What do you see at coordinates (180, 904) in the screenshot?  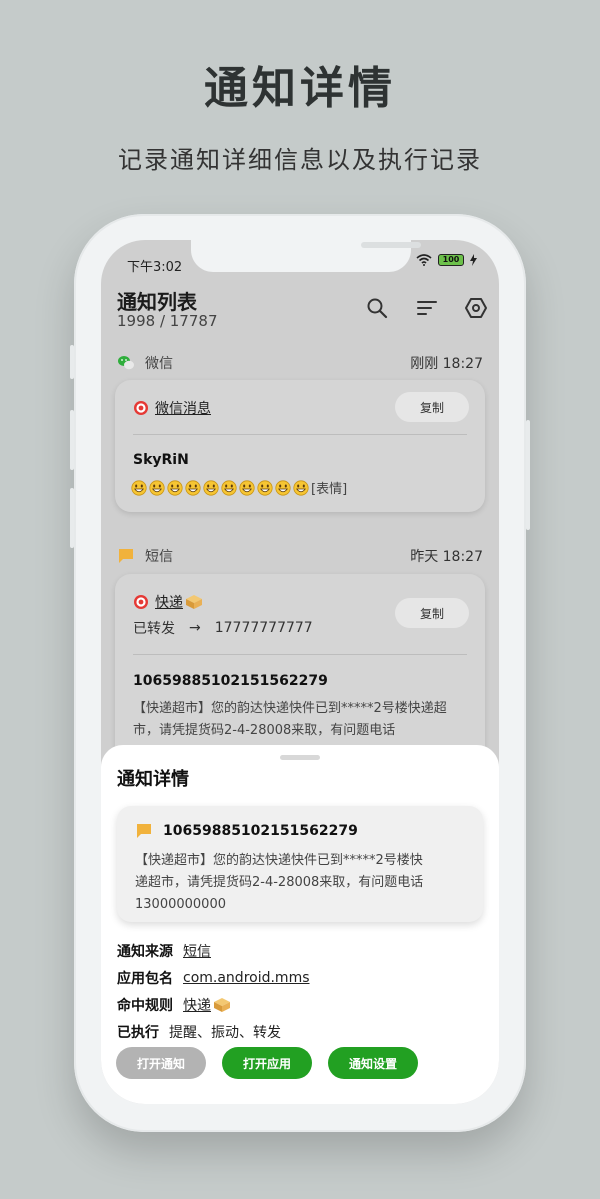 I see `detail-message-line: 13000000000` at bounding box center [180, 904].